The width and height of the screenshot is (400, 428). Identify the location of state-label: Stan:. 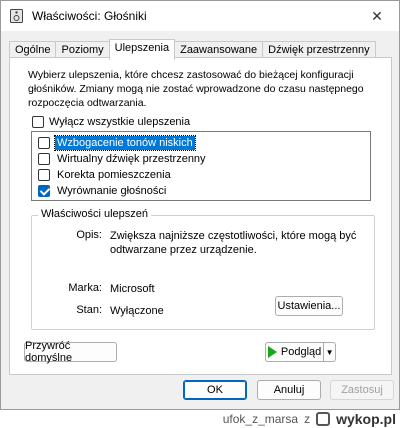
(89, 310).